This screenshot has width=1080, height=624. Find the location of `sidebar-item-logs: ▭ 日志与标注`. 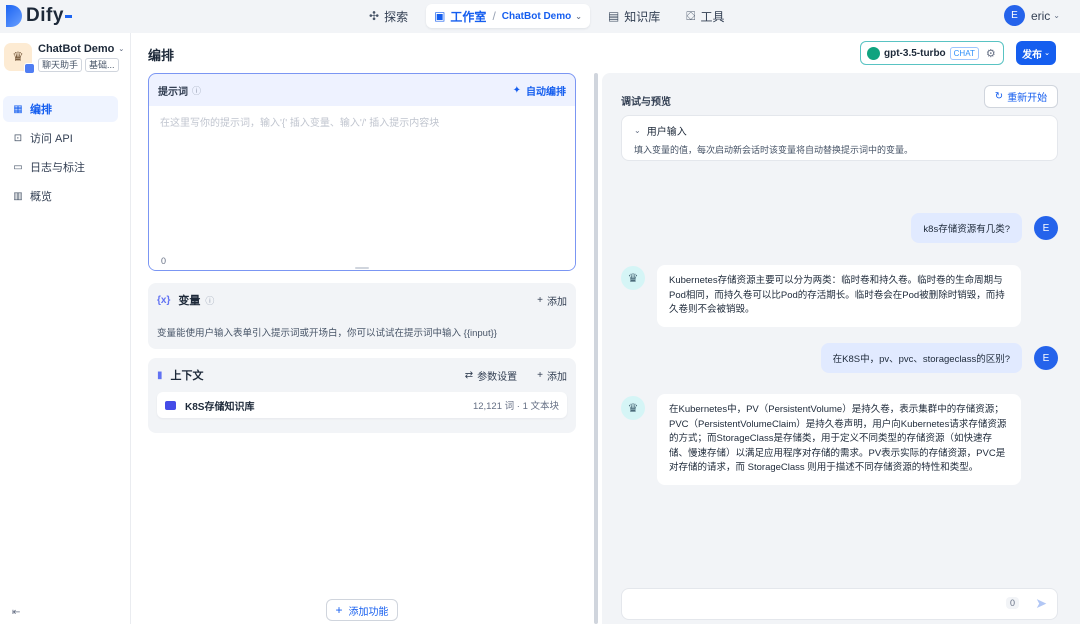

sidebar-item-logs: ▭ 日志与标注 is located at coordinates (60, 167).